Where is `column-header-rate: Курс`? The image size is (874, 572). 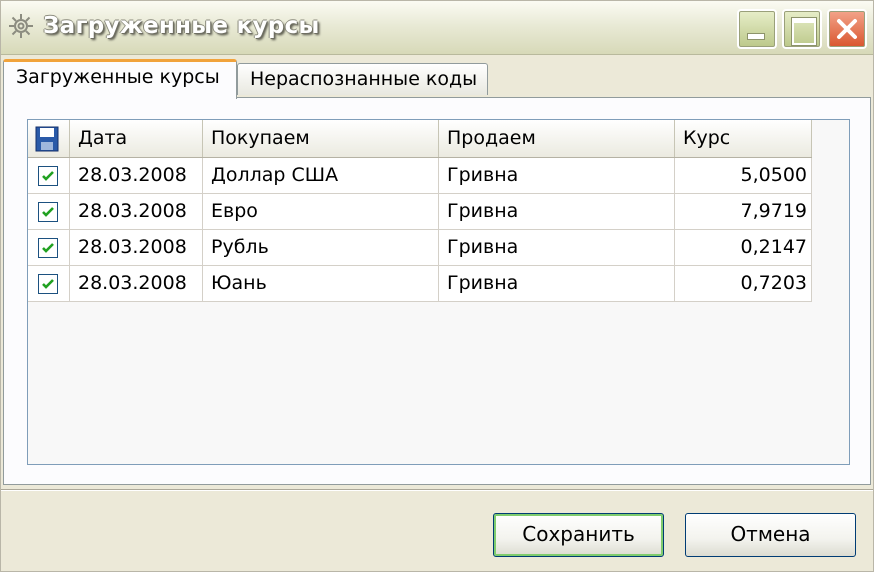 column-header-rate: Курс is located at coordinates (743, 138).